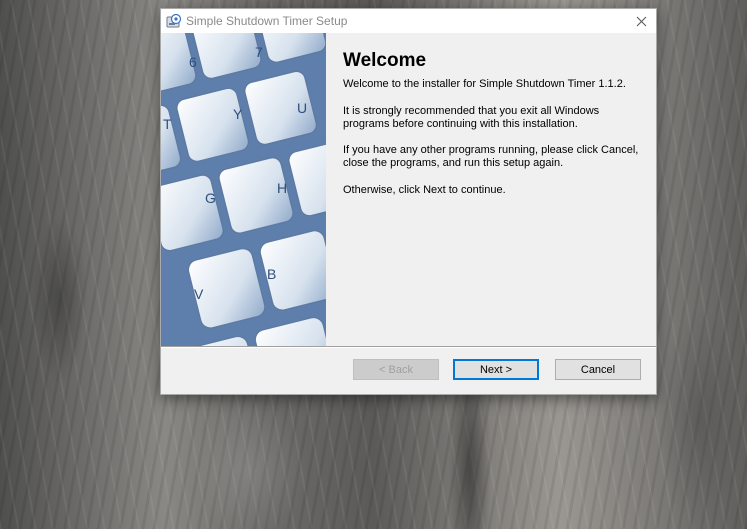 The width and height of the screenshot is (747, 529). I want to click on key-label-6: 6, so click(193, 62).